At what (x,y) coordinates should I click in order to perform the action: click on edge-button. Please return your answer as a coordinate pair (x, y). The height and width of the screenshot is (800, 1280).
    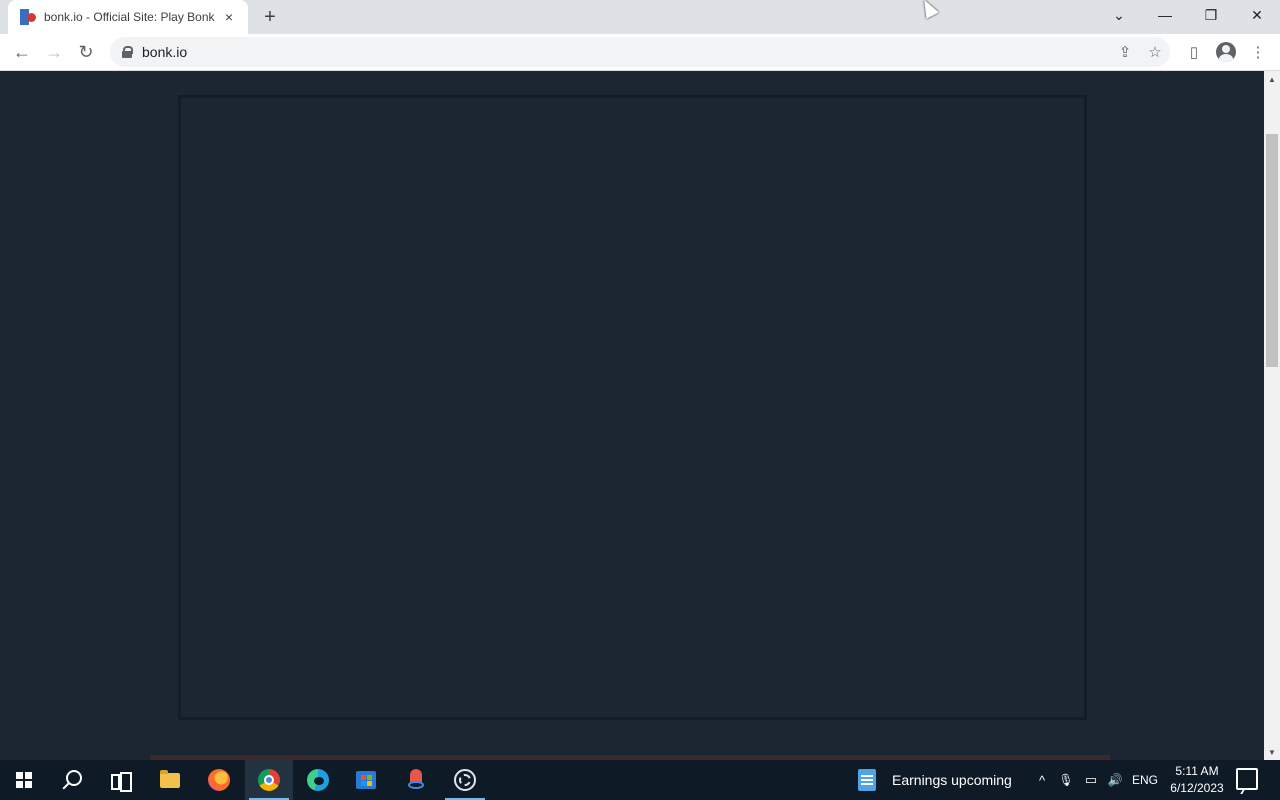
    Looking at the image, I should click on (318, 780).